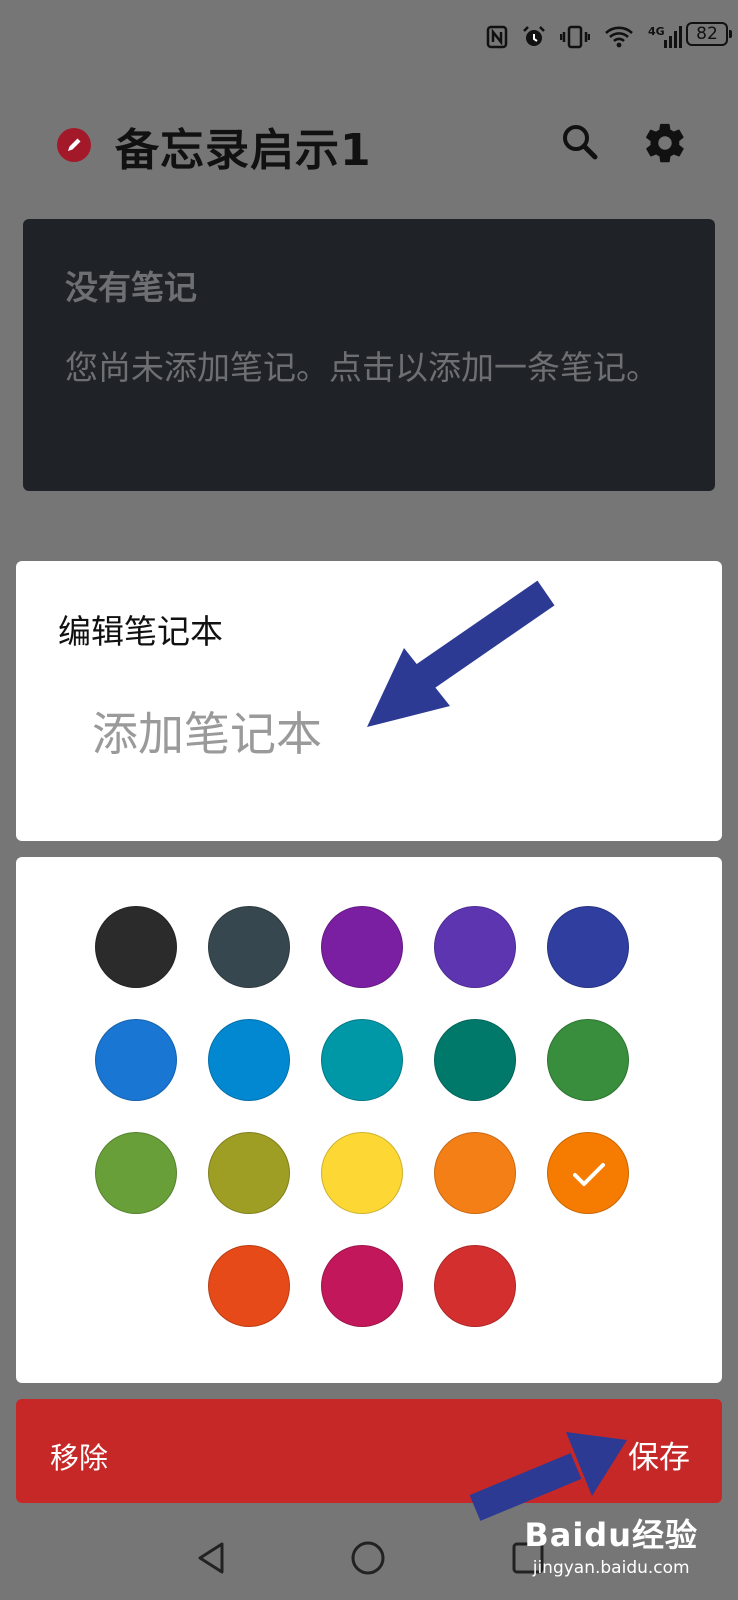 This screenshot has height=1600, width=738. I want to click on dialog-action-bar: 移除 保存, so click(369, 1451).